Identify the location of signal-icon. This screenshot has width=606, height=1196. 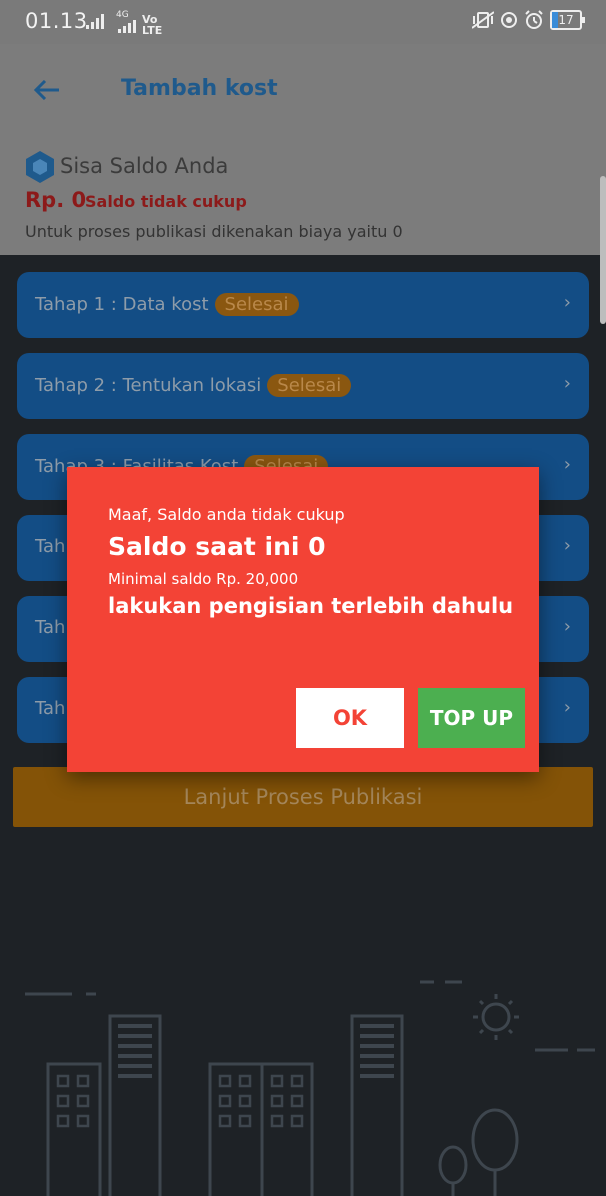
(95, 21).